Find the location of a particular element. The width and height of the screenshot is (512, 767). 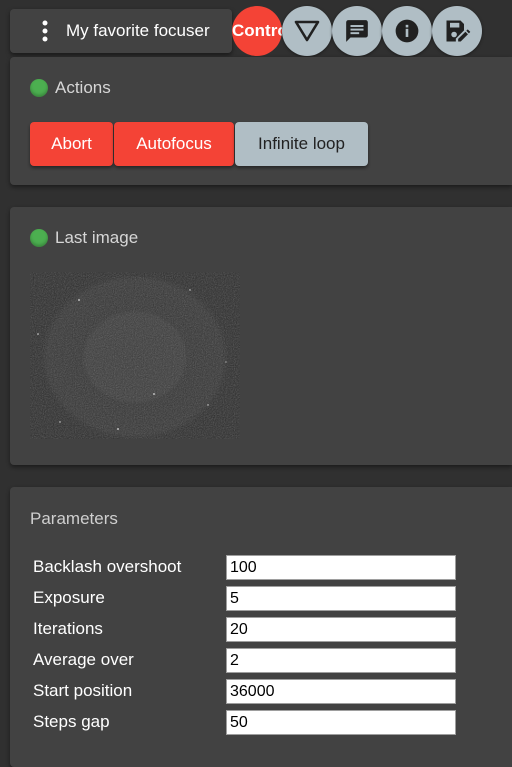

param-row-exposure: Exposure is located at coordinates (248, 598).